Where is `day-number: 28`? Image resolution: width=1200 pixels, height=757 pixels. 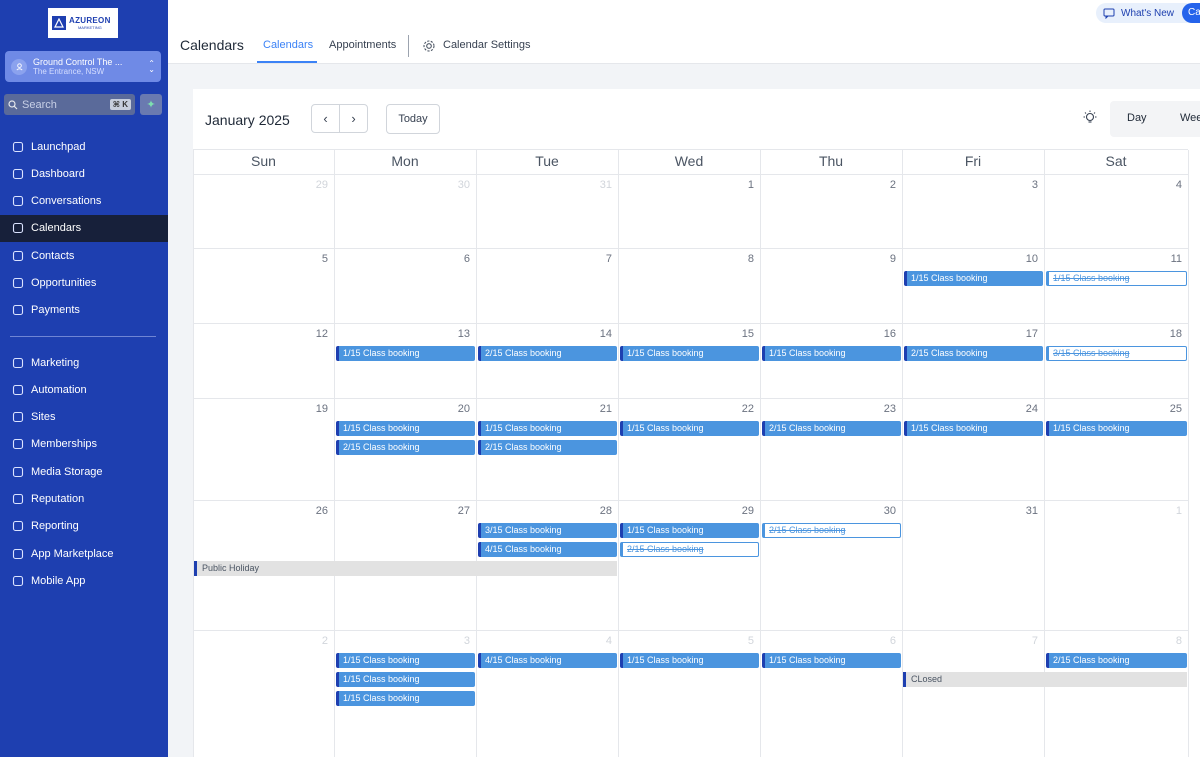
day-number: 28 is located at coordinates (597, 511).